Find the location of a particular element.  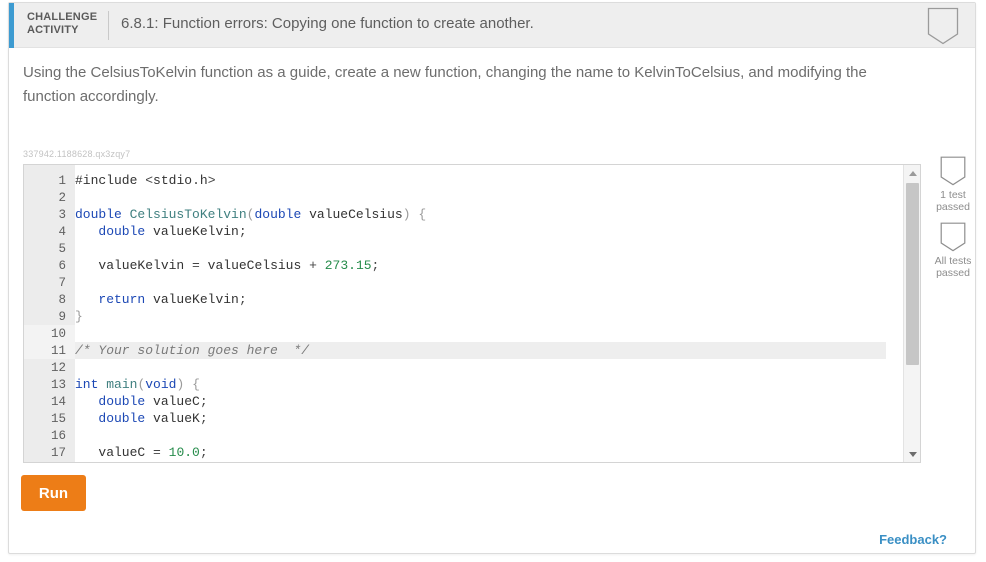

line-number: 2 is located at coordinates (62, 198).